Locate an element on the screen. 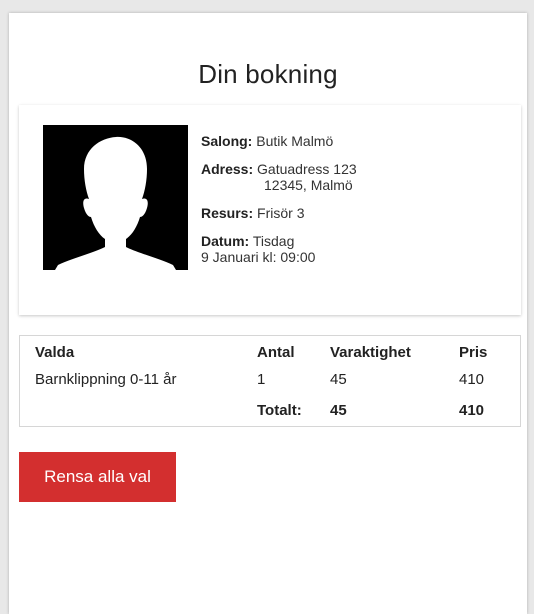 The image size is (534, 614). adress-line1: Gatuadress 123 is located at coordinates (307, 169).